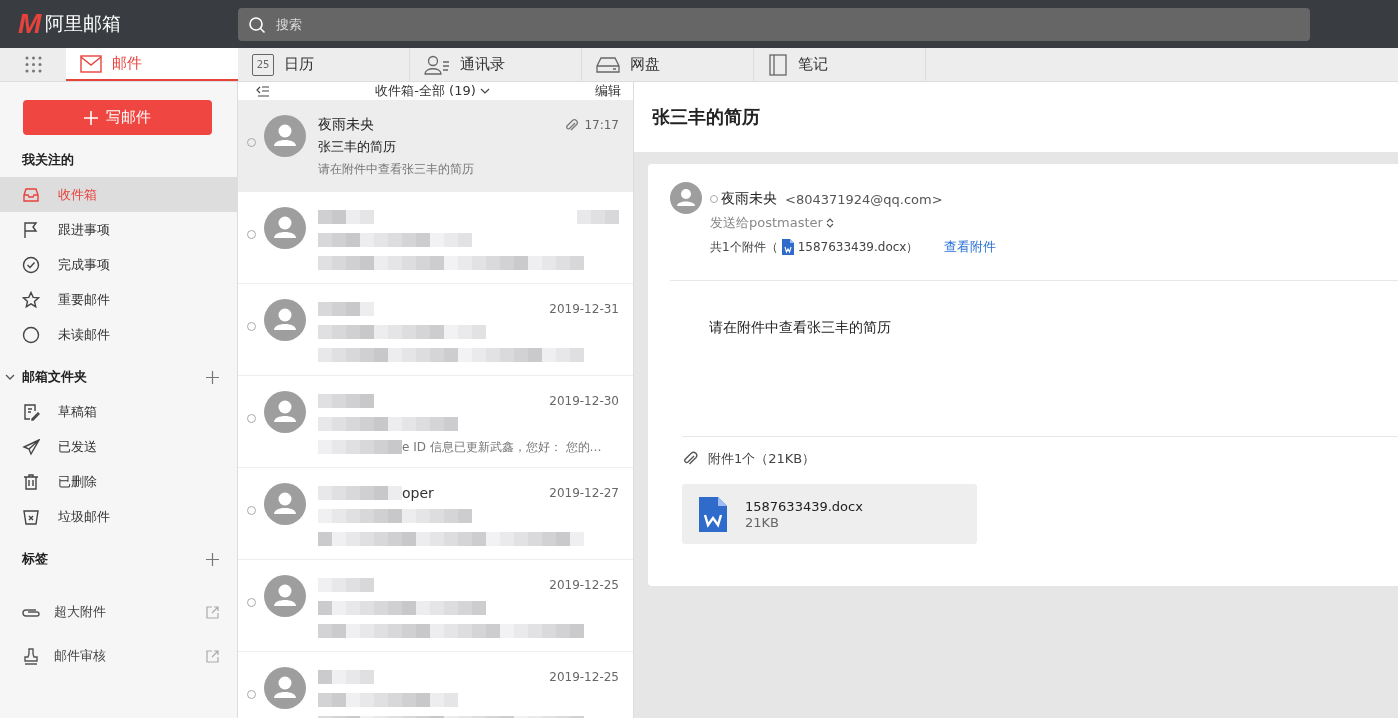  I want to click on mail-date: 2019-12-31, so click(584, 309).